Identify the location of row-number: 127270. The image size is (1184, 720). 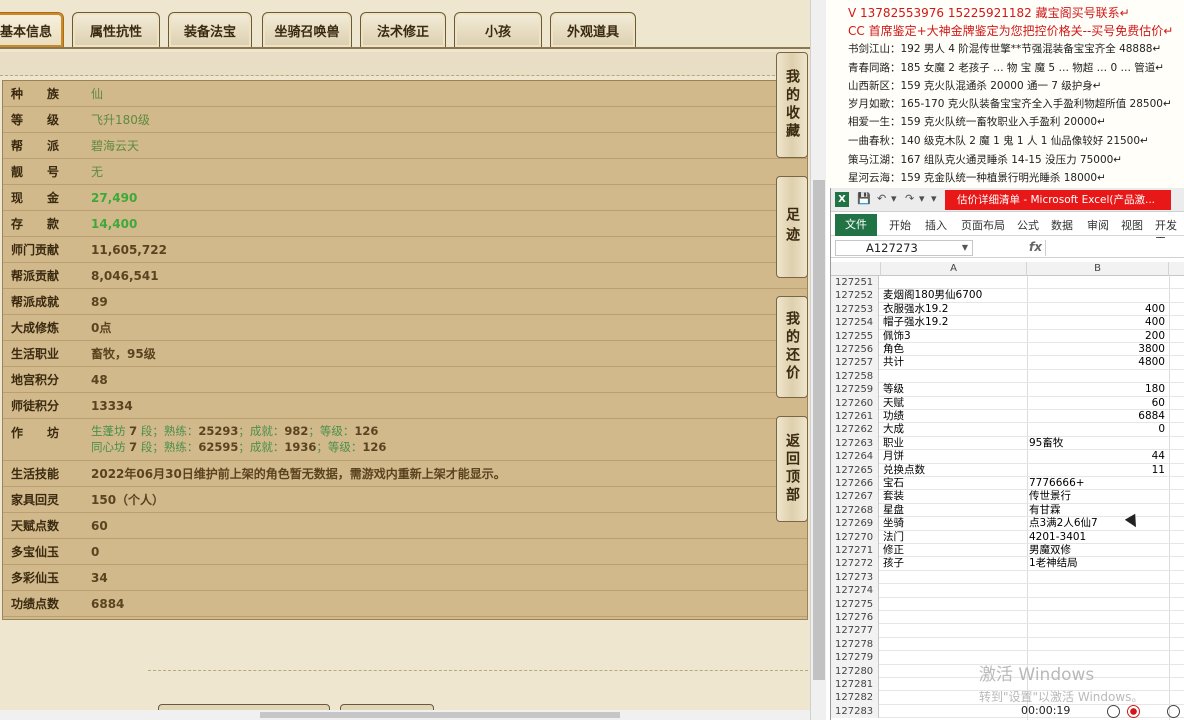
(855, 537).